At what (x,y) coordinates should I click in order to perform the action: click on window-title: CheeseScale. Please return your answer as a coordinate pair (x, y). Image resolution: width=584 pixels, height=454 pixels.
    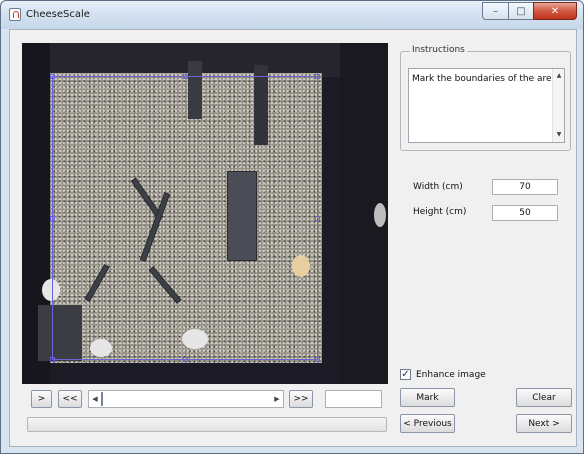
    Looking at the image, I should click on (58, 14).